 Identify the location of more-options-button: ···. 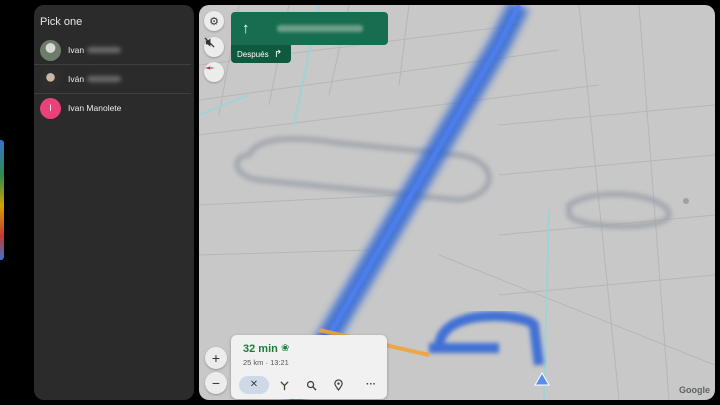
(371, 385).